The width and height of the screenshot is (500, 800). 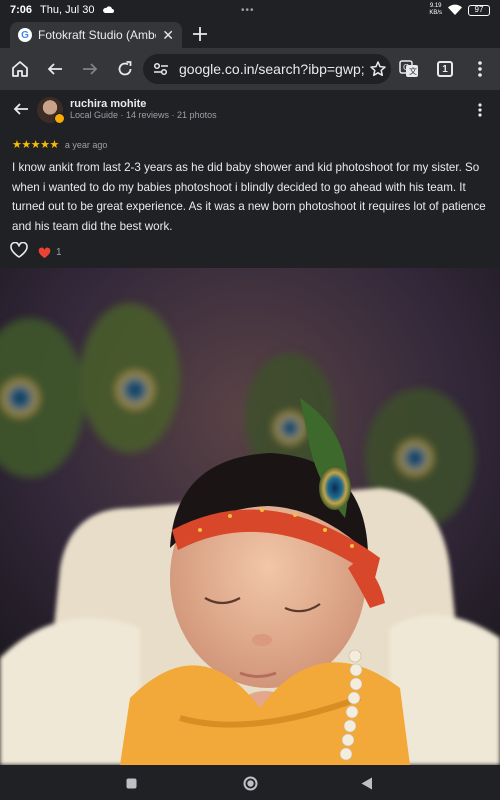 I want to click on reload-icon, so click(x=125, y=68).